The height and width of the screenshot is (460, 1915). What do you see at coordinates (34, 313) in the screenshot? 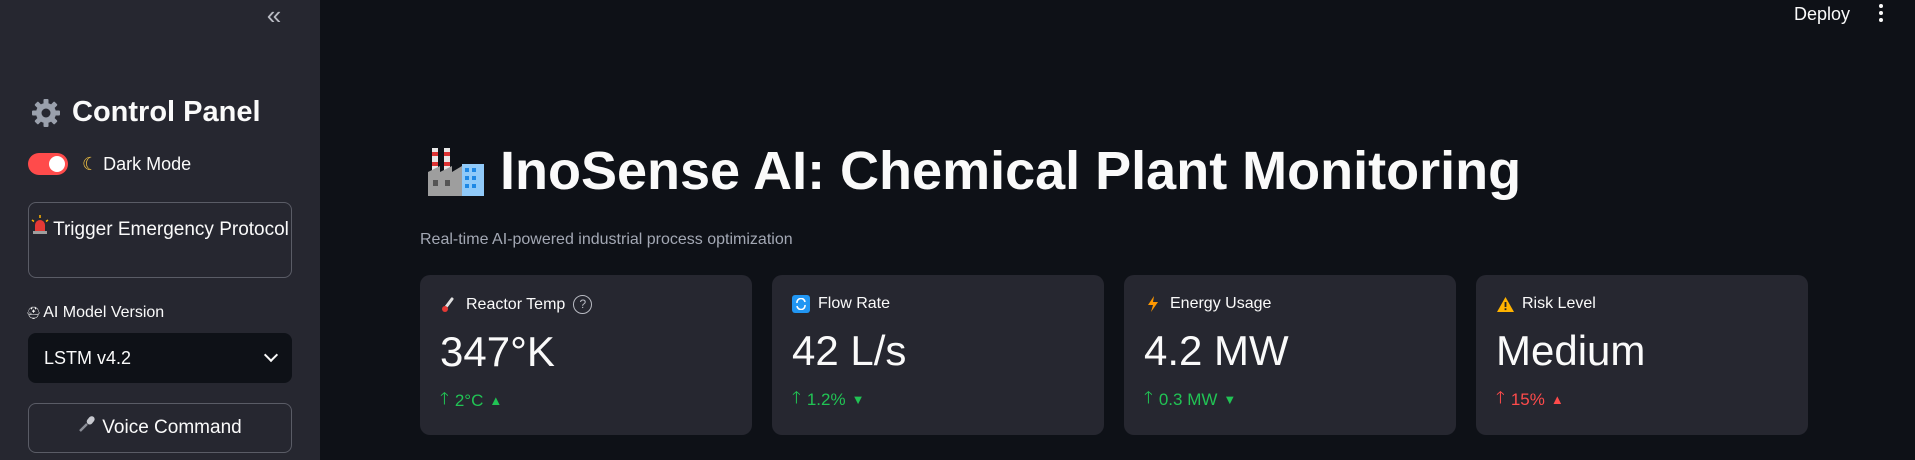
I see `chip-icon: ⛑` at bounding box center [34, 313].